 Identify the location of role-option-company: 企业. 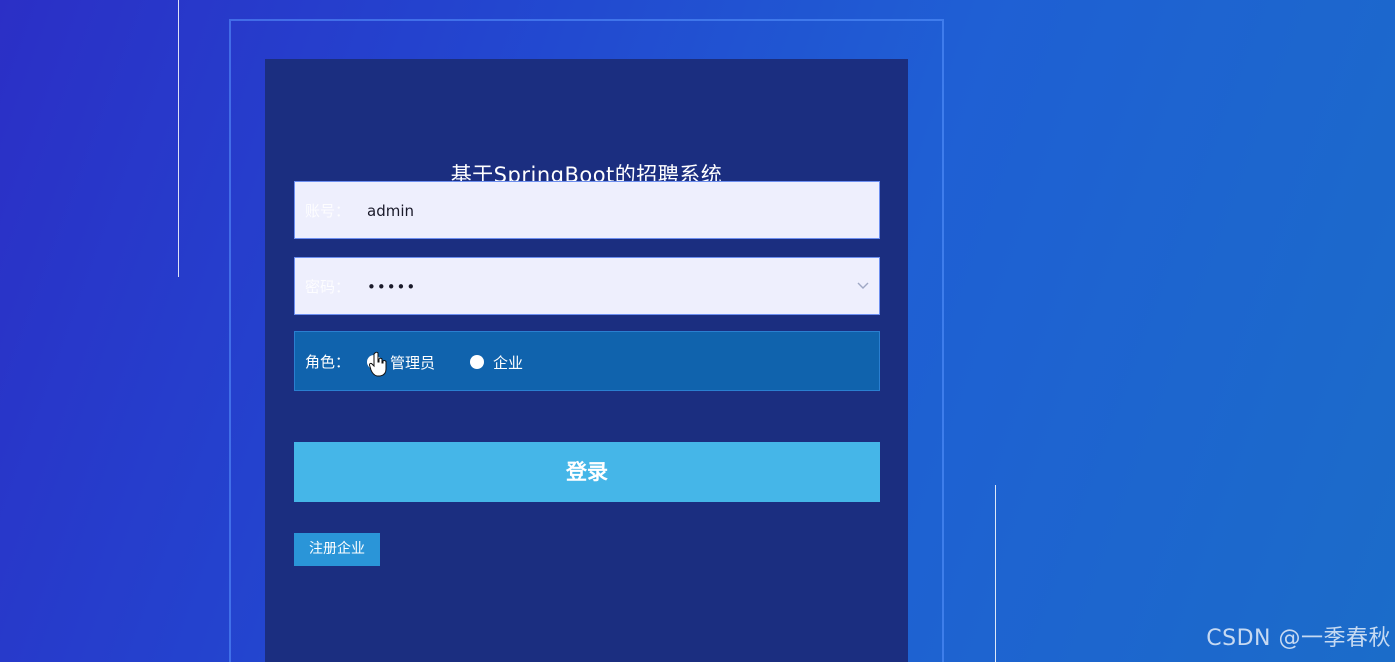
(496, 362).